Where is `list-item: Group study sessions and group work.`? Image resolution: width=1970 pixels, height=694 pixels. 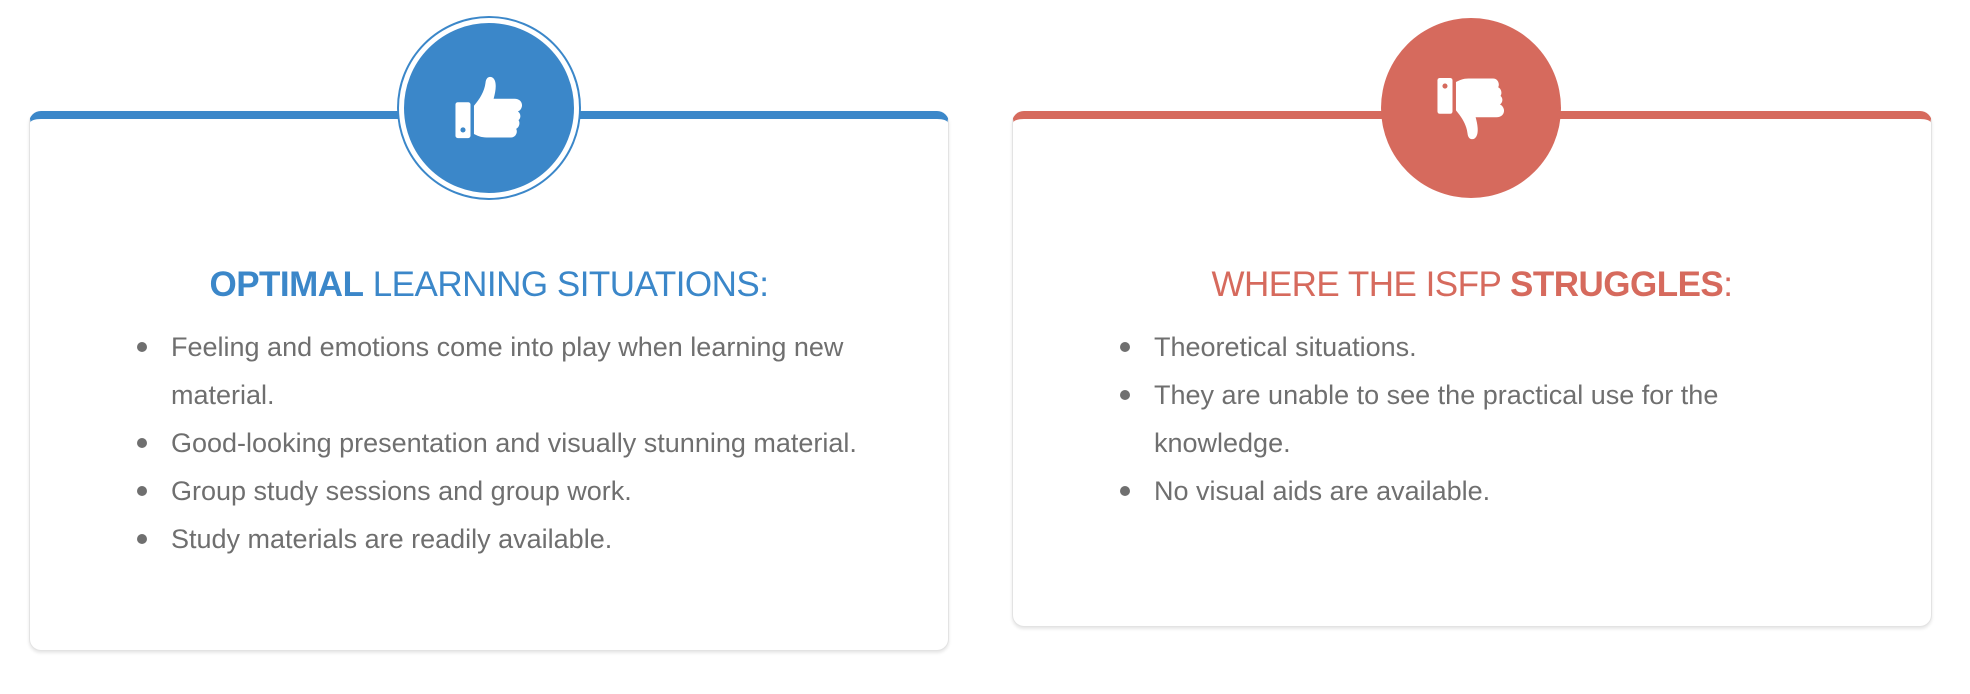
list-item: Group study sessions and group work. is located at coordinates (514, 491).